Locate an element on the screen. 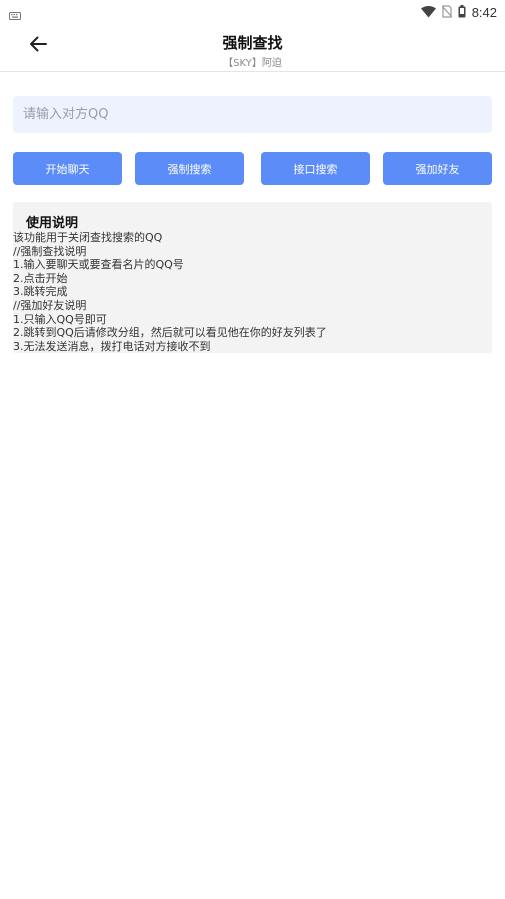 The height and width of the screenshot is (899, 505). start-chat-button: 开始聊天 is located at coordinates (67, 168).